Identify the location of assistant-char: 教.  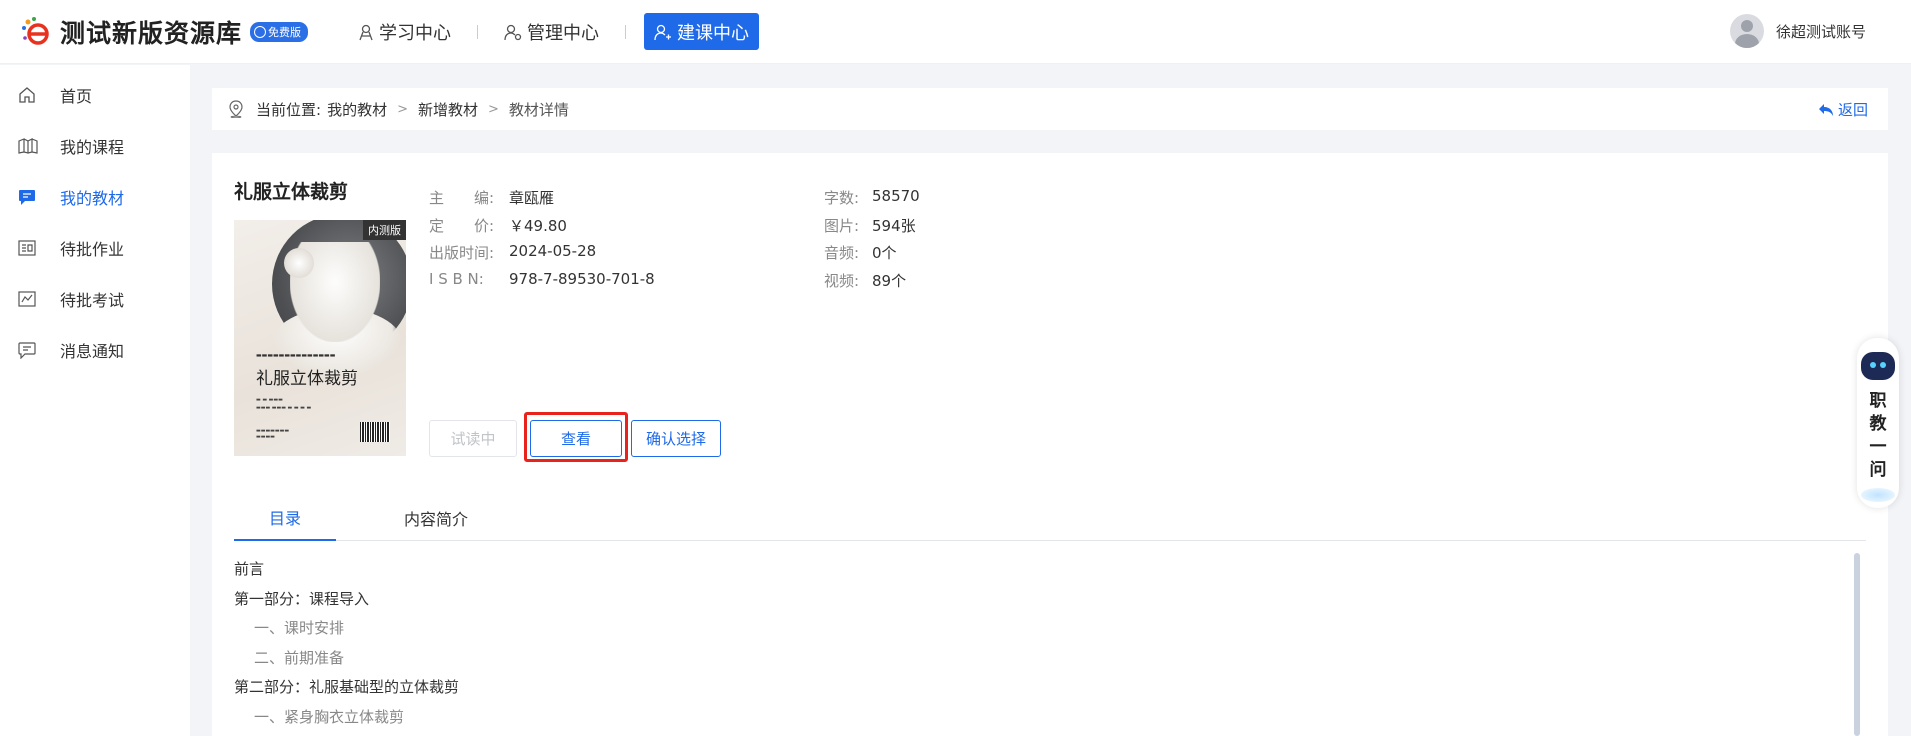
(1878, 424).